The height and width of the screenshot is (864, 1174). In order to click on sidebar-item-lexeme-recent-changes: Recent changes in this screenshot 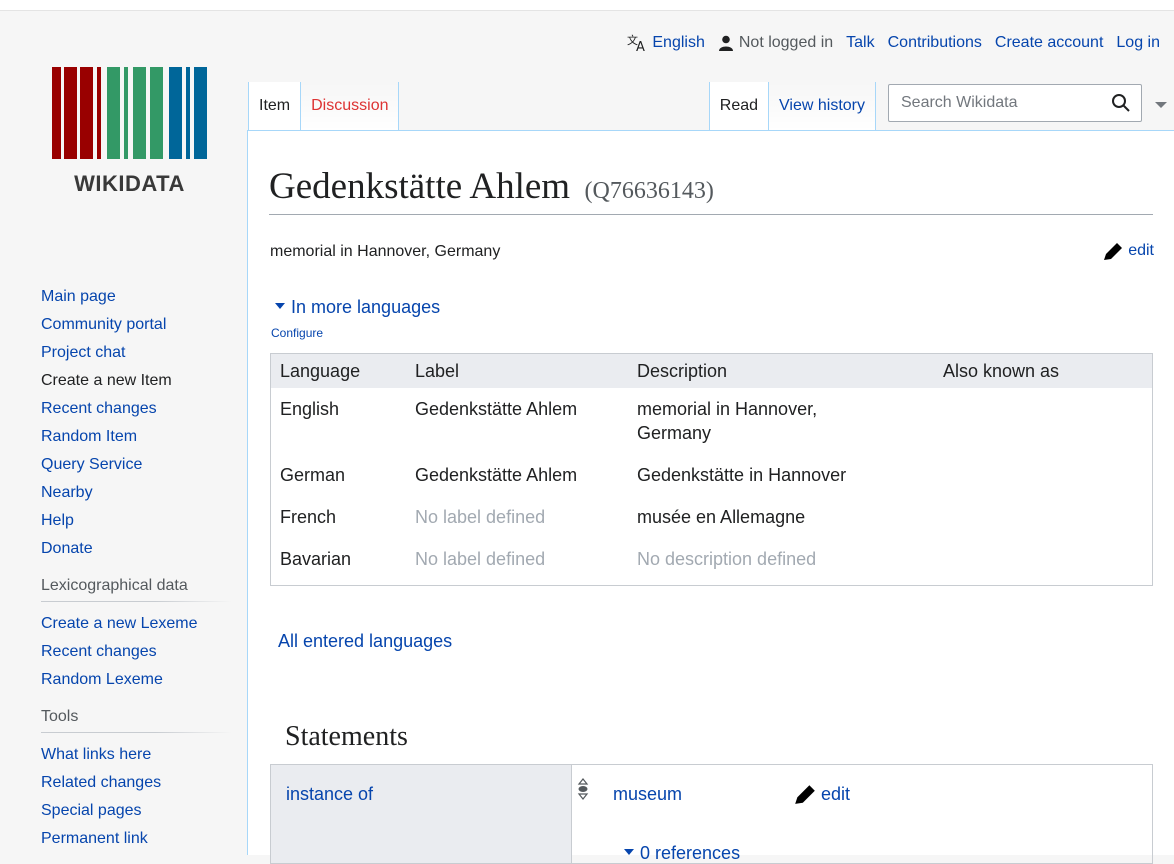, I will do `click(136, 652)`.